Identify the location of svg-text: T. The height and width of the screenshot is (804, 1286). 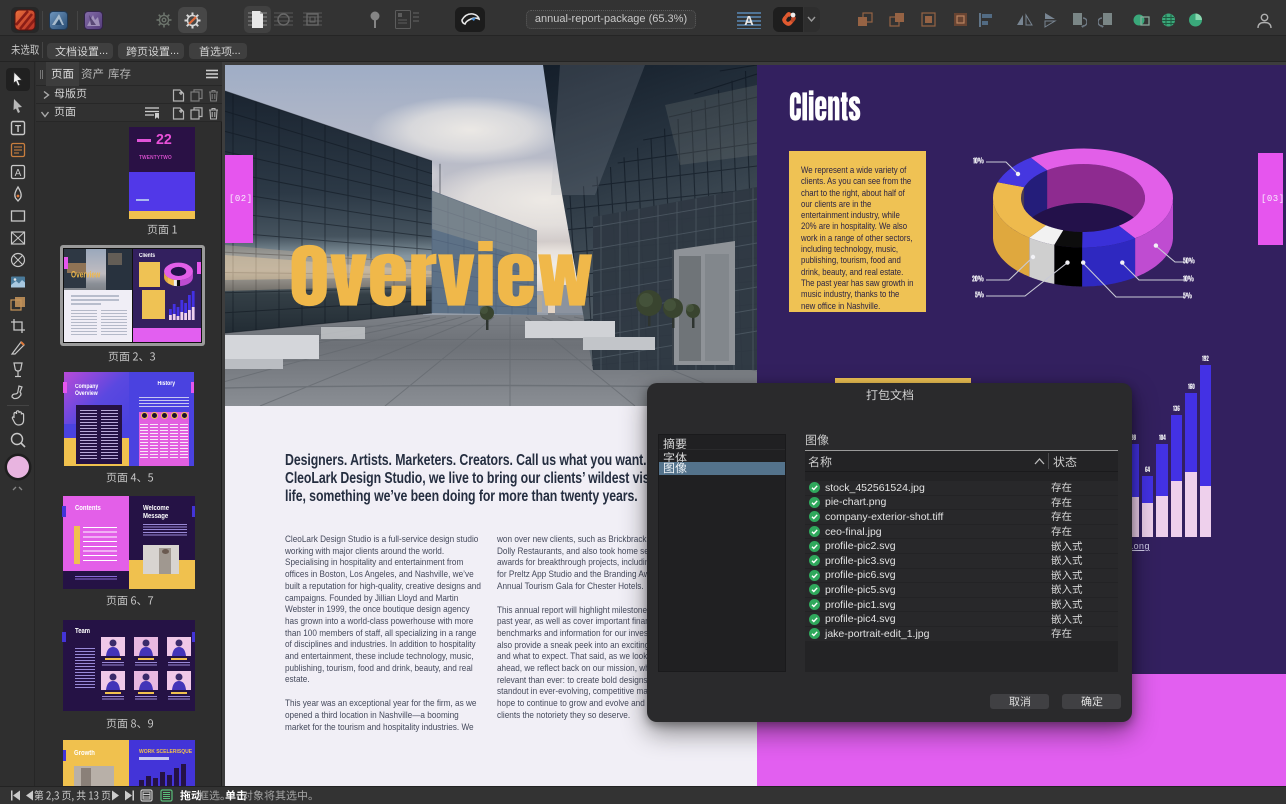
(18, 129).